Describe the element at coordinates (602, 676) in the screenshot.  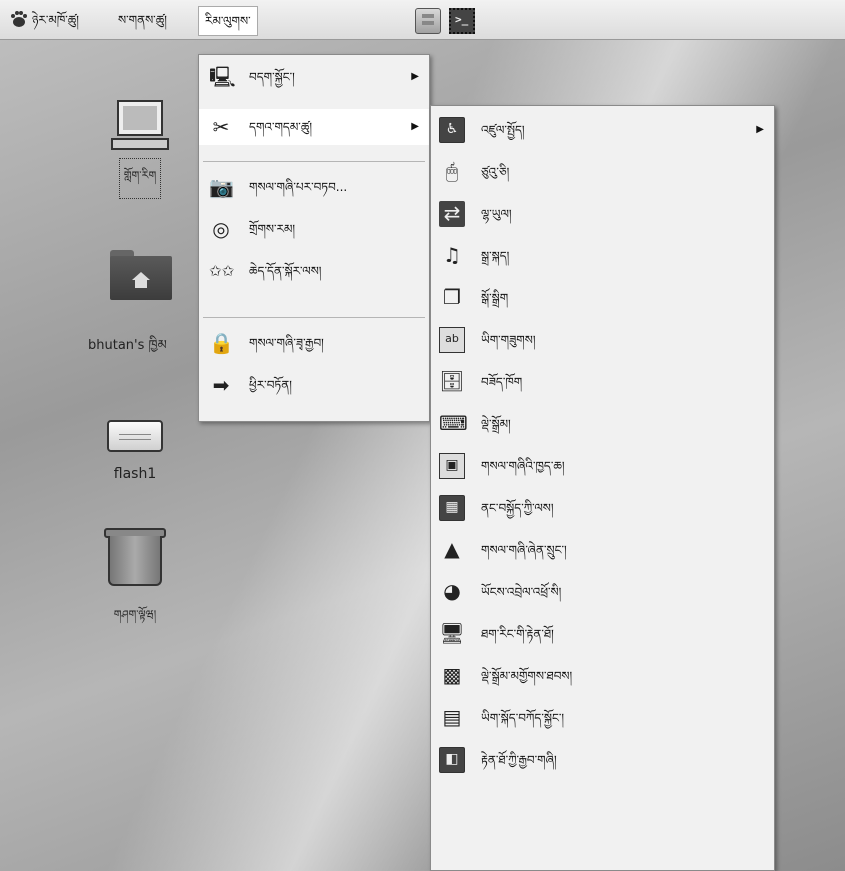
I see `submenu-item-keyboard-shortcuts: ▩ ལྡེ་སྒྲོམ་མགྱོགས་ཐབས།` at that location.